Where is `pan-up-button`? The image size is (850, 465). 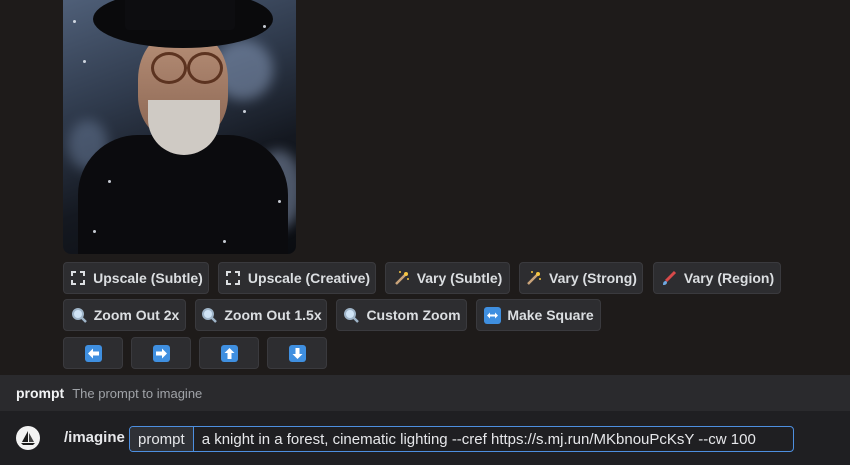 pan-up-button is located at coordinates (229, 353).